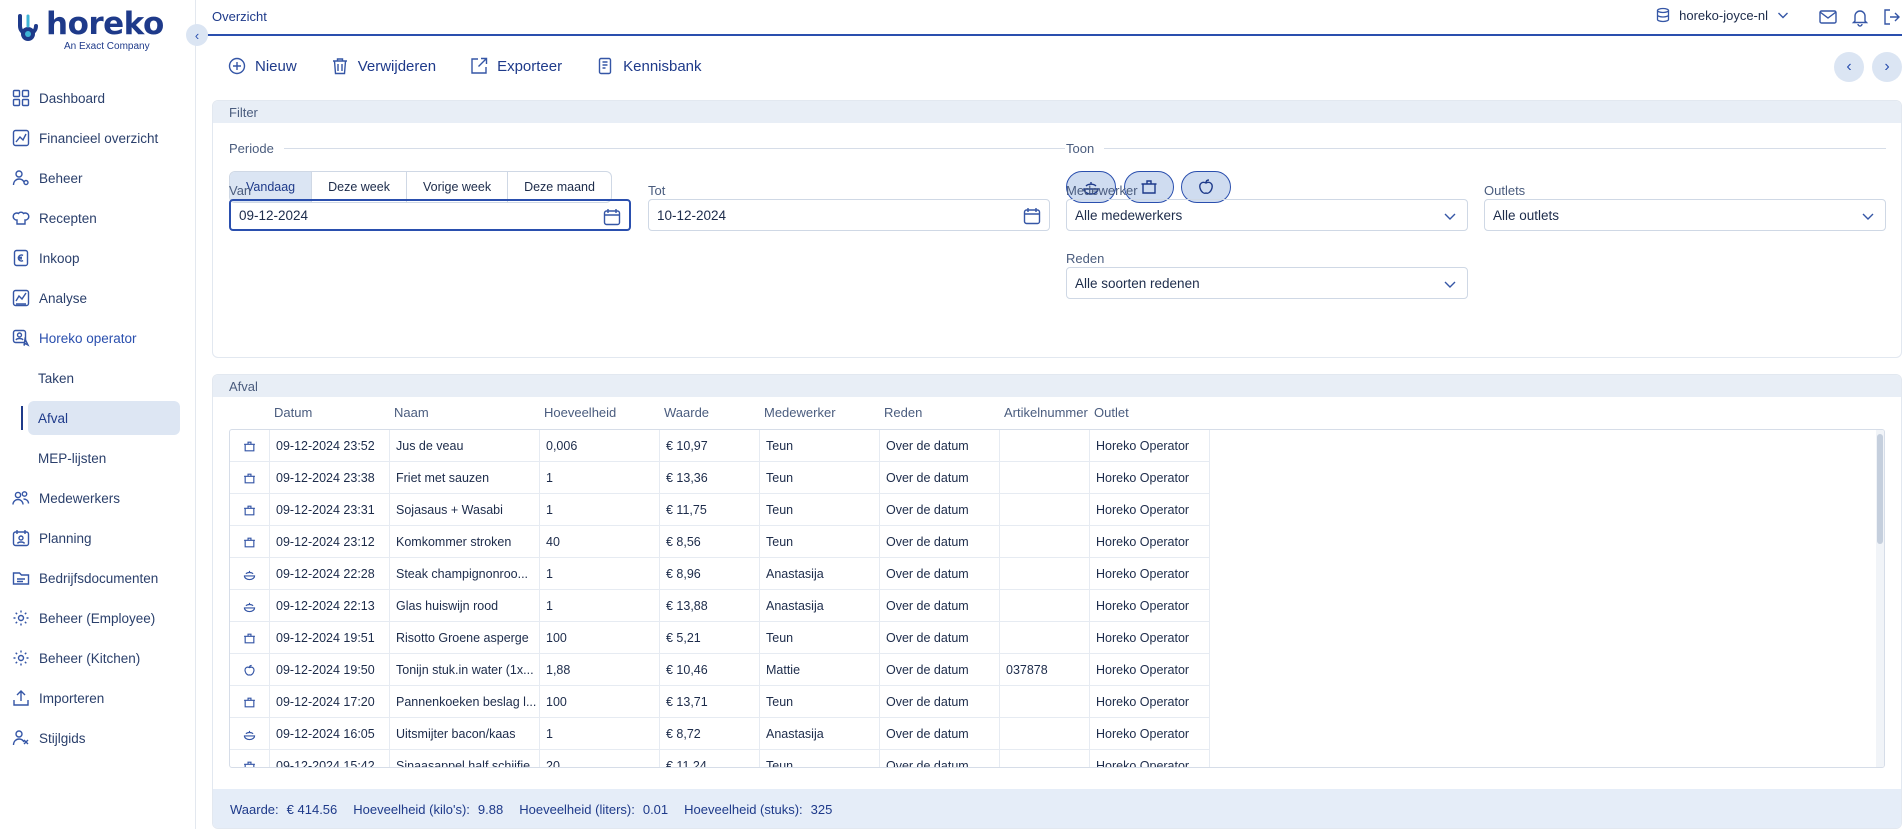 The image size is (1902, 829). I want to click on van-date-field: 09-12-2024, so click(430, 215).